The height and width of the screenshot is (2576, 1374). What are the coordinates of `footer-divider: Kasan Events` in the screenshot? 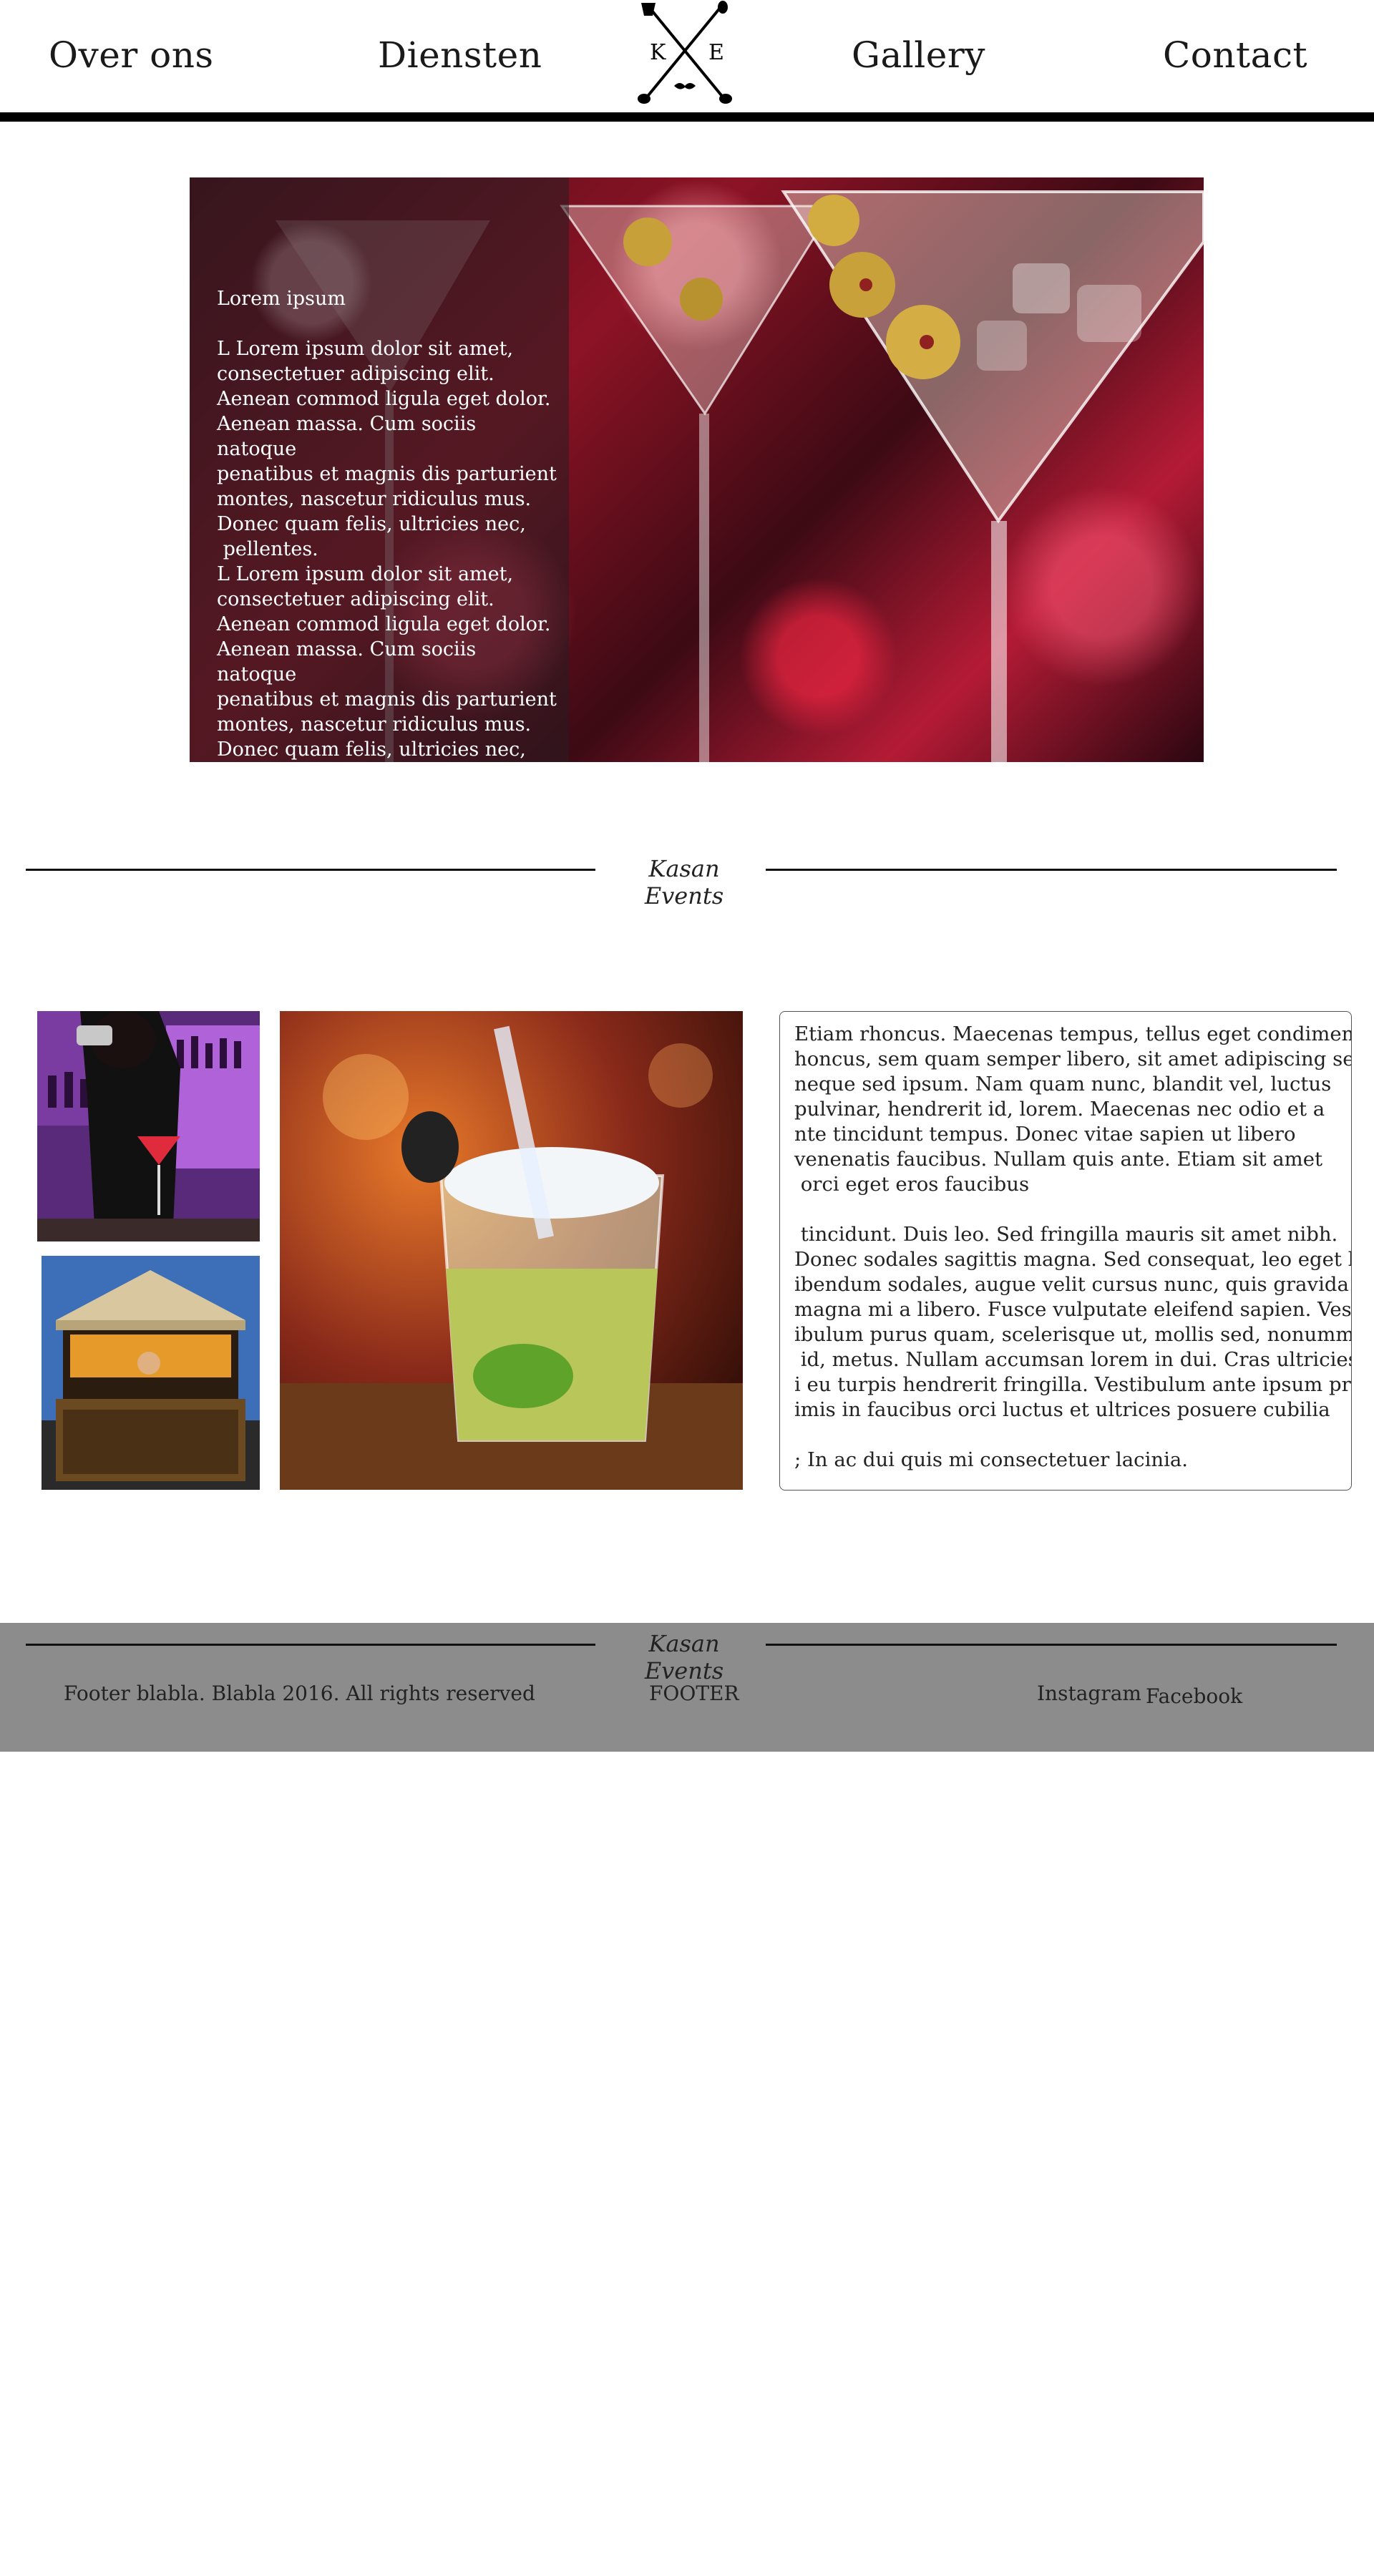 It's located at (681, 1657).